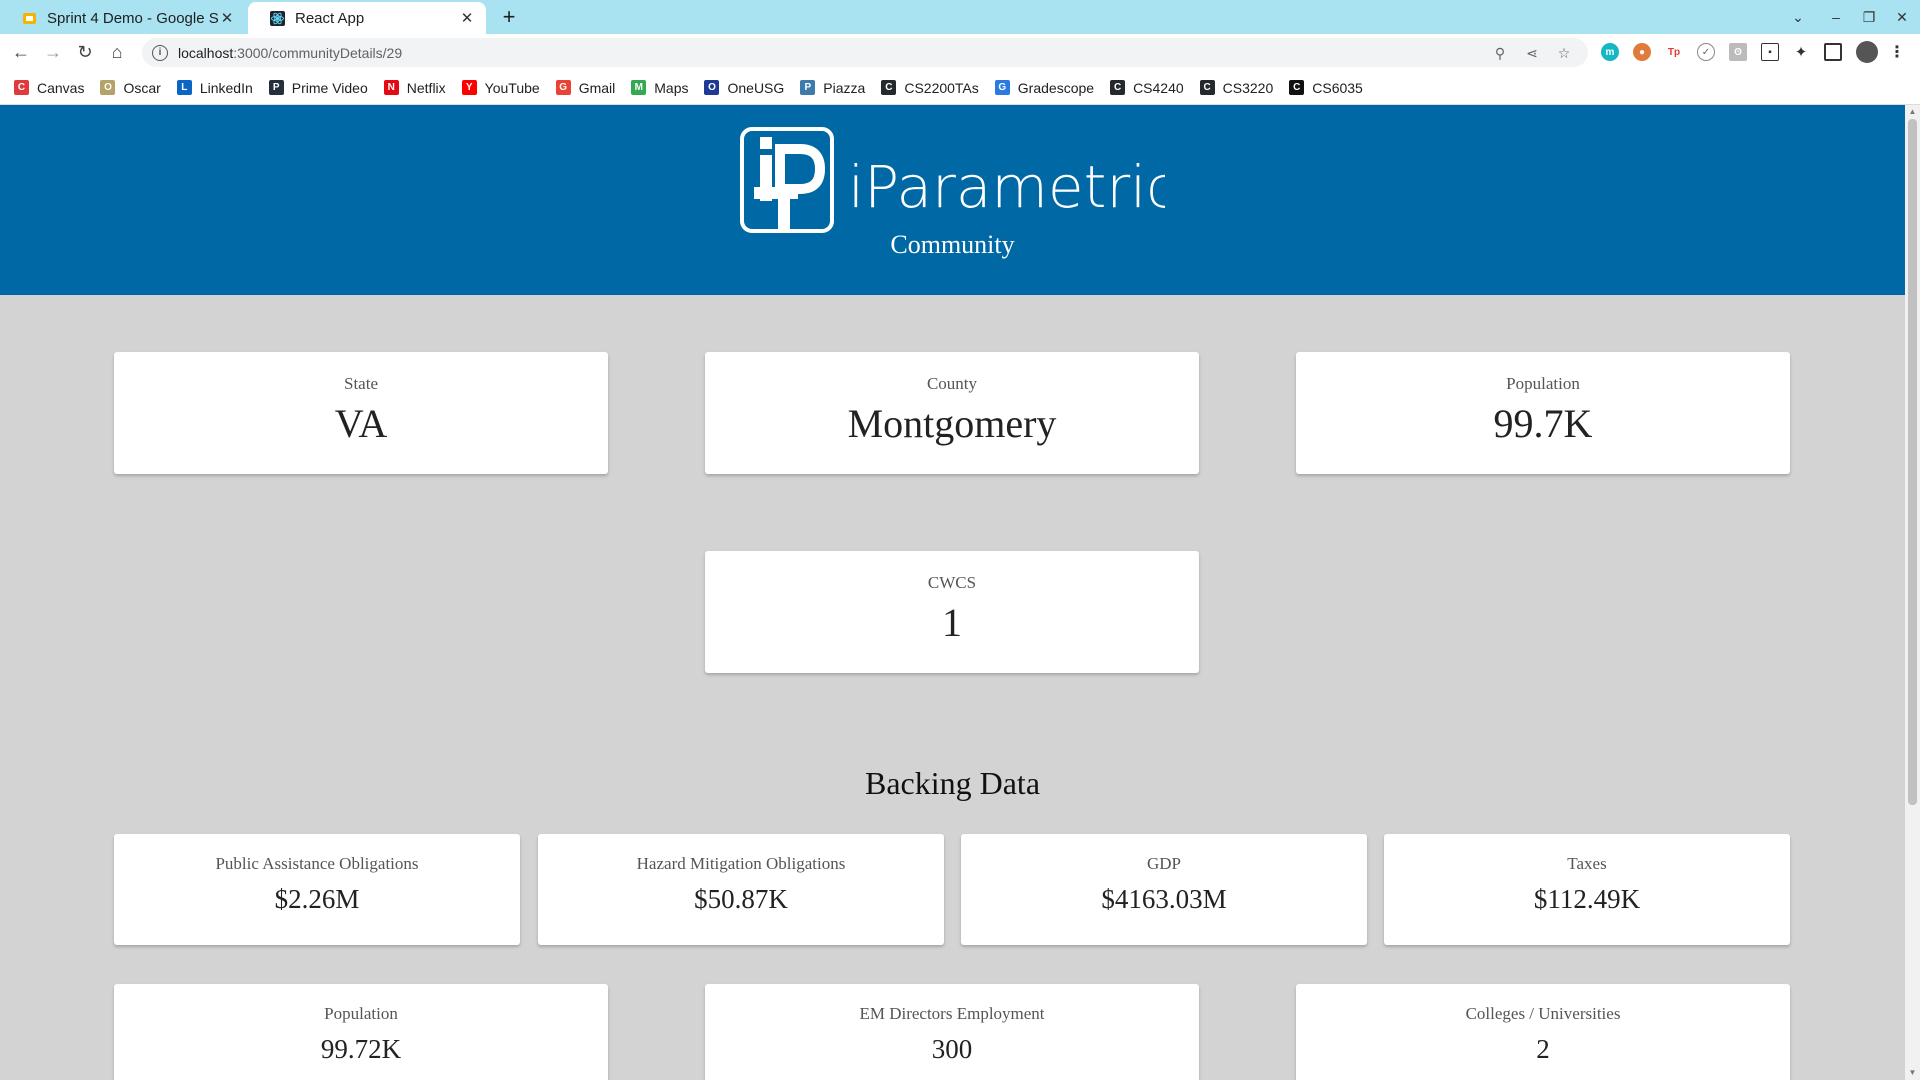  What do you see at coordinates (317, 899) in the screenshot?
I see `card-value: $2.26M` at bounding box center [317, 899].